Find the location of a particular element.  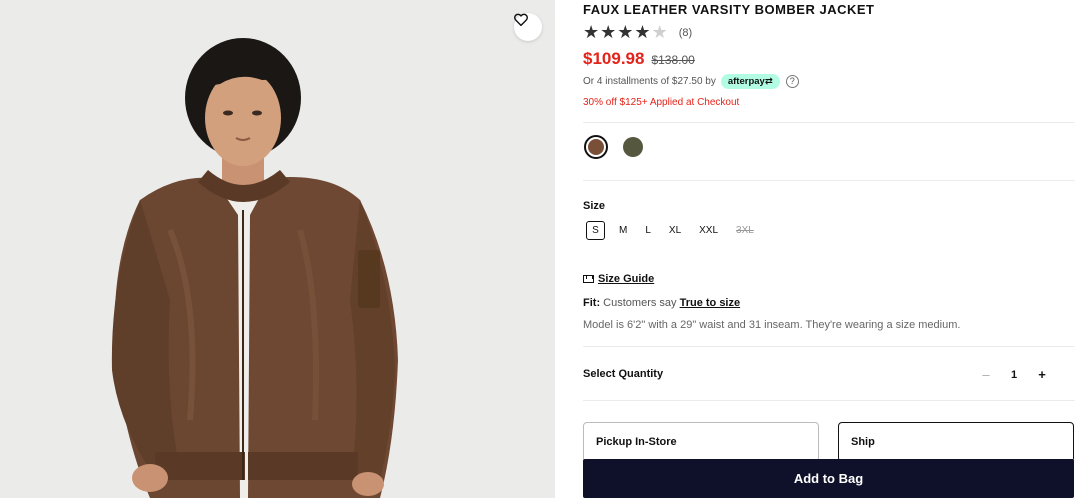

quantity-stepper: – 1 + is located at coordinates (1014, 374).